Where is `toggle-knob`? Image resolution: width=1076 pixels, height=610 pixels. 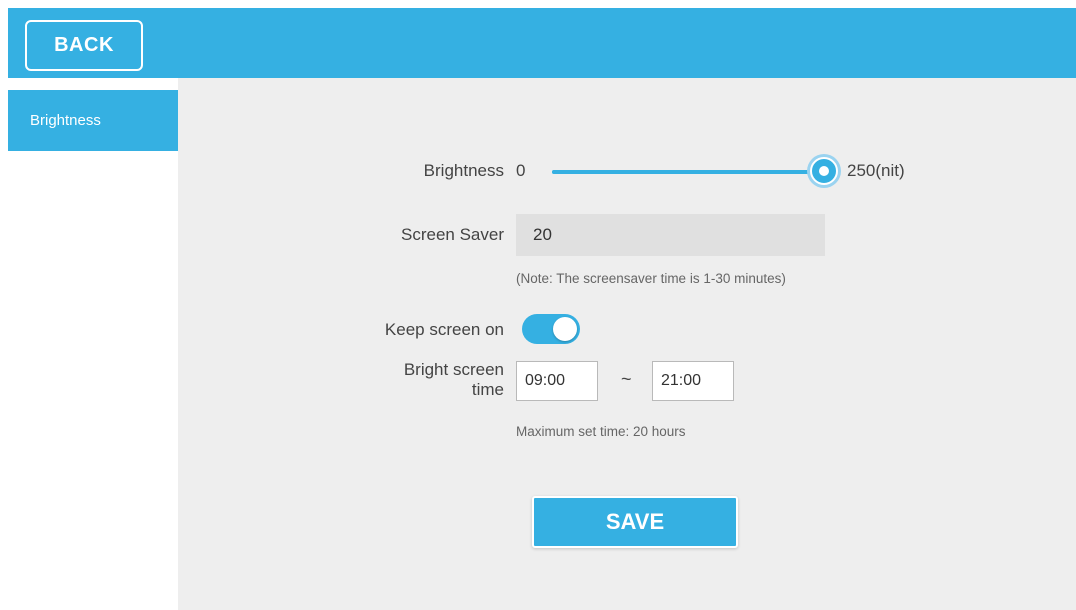 toggle-knob is located at coordinates (565, 329).